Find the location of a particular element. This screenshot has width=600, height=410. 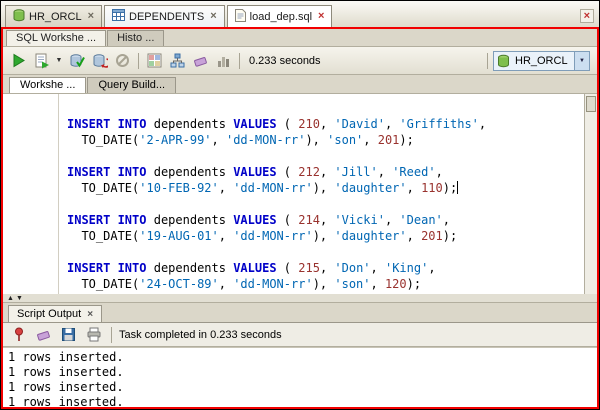

table-icon is located at coordinates (119, 16).